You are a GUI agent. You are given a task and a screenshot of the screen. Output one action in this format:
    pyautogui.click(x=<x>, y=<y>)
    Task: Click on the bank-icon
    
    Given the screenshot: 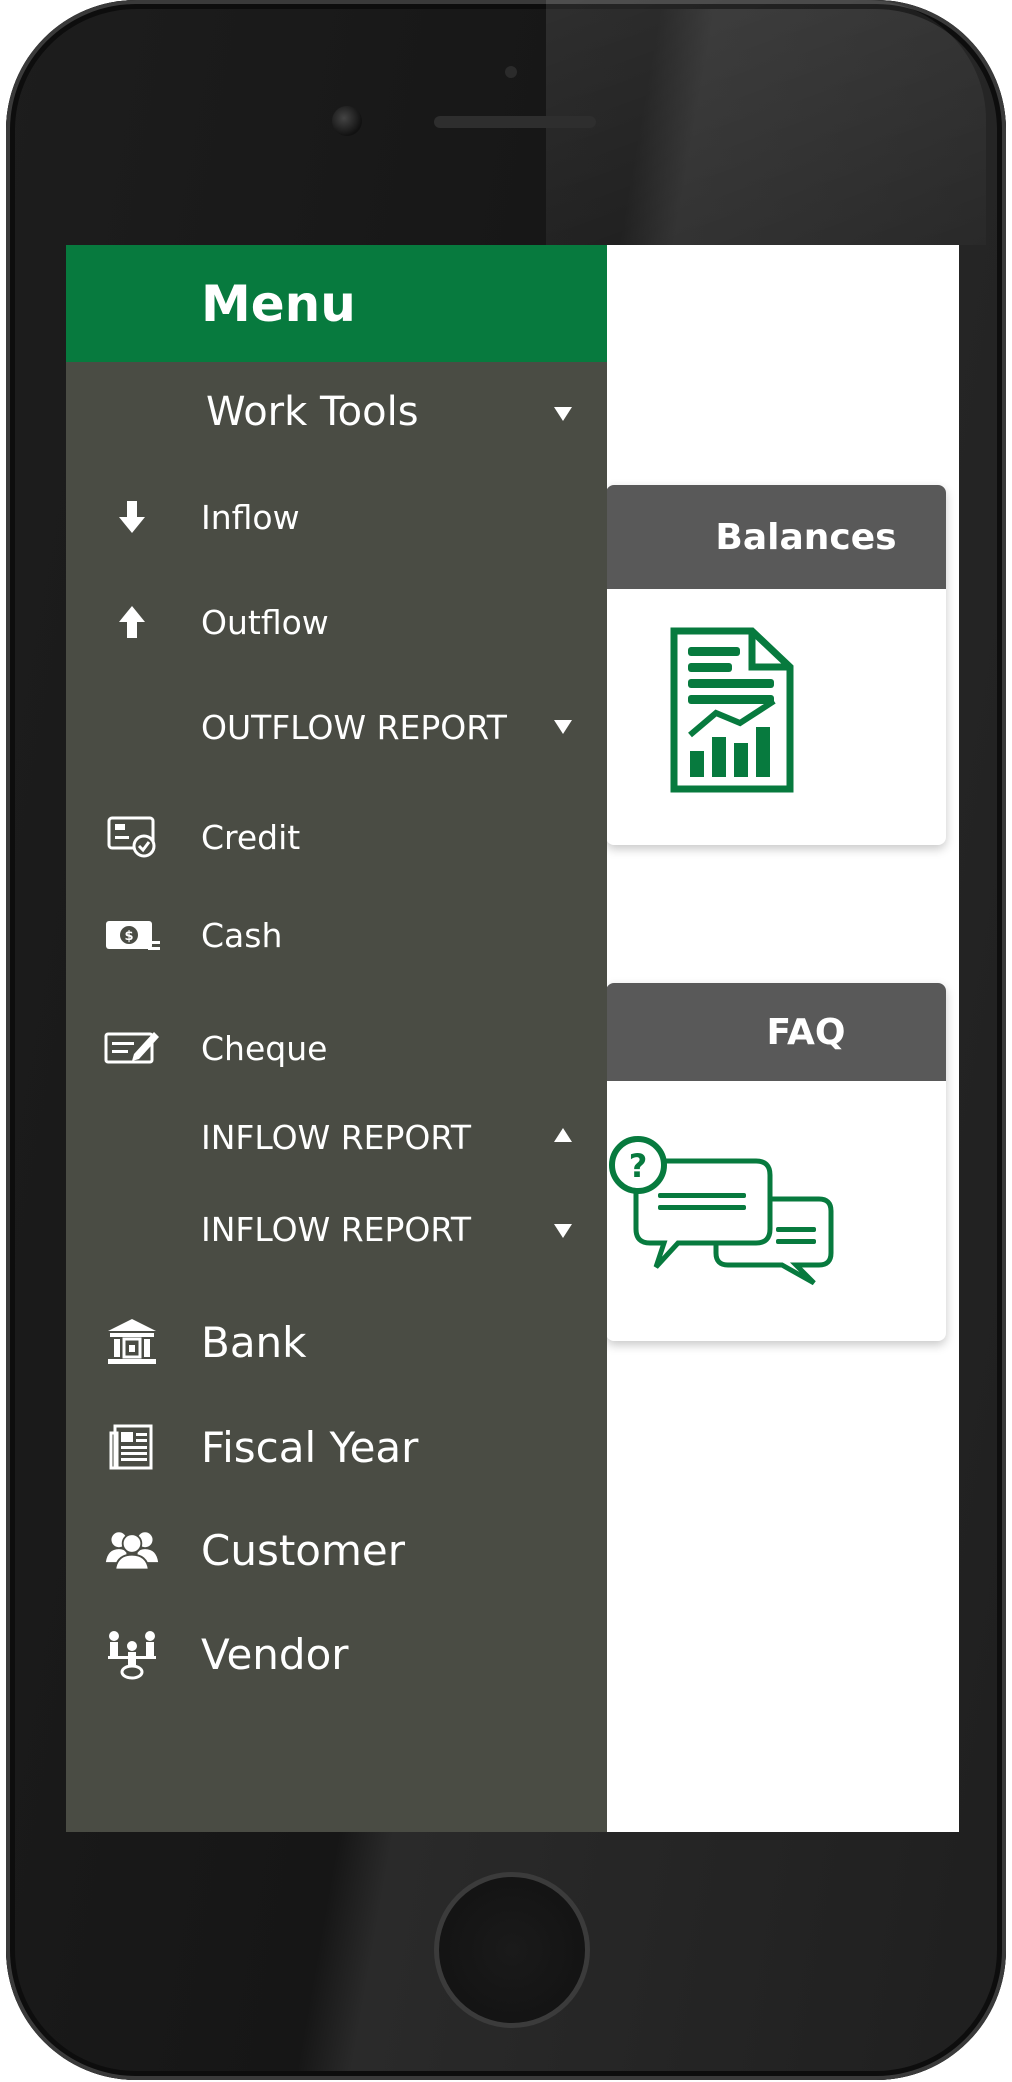 What is the action you would take?
    pyautogui.click(x=132, y=1342)
    